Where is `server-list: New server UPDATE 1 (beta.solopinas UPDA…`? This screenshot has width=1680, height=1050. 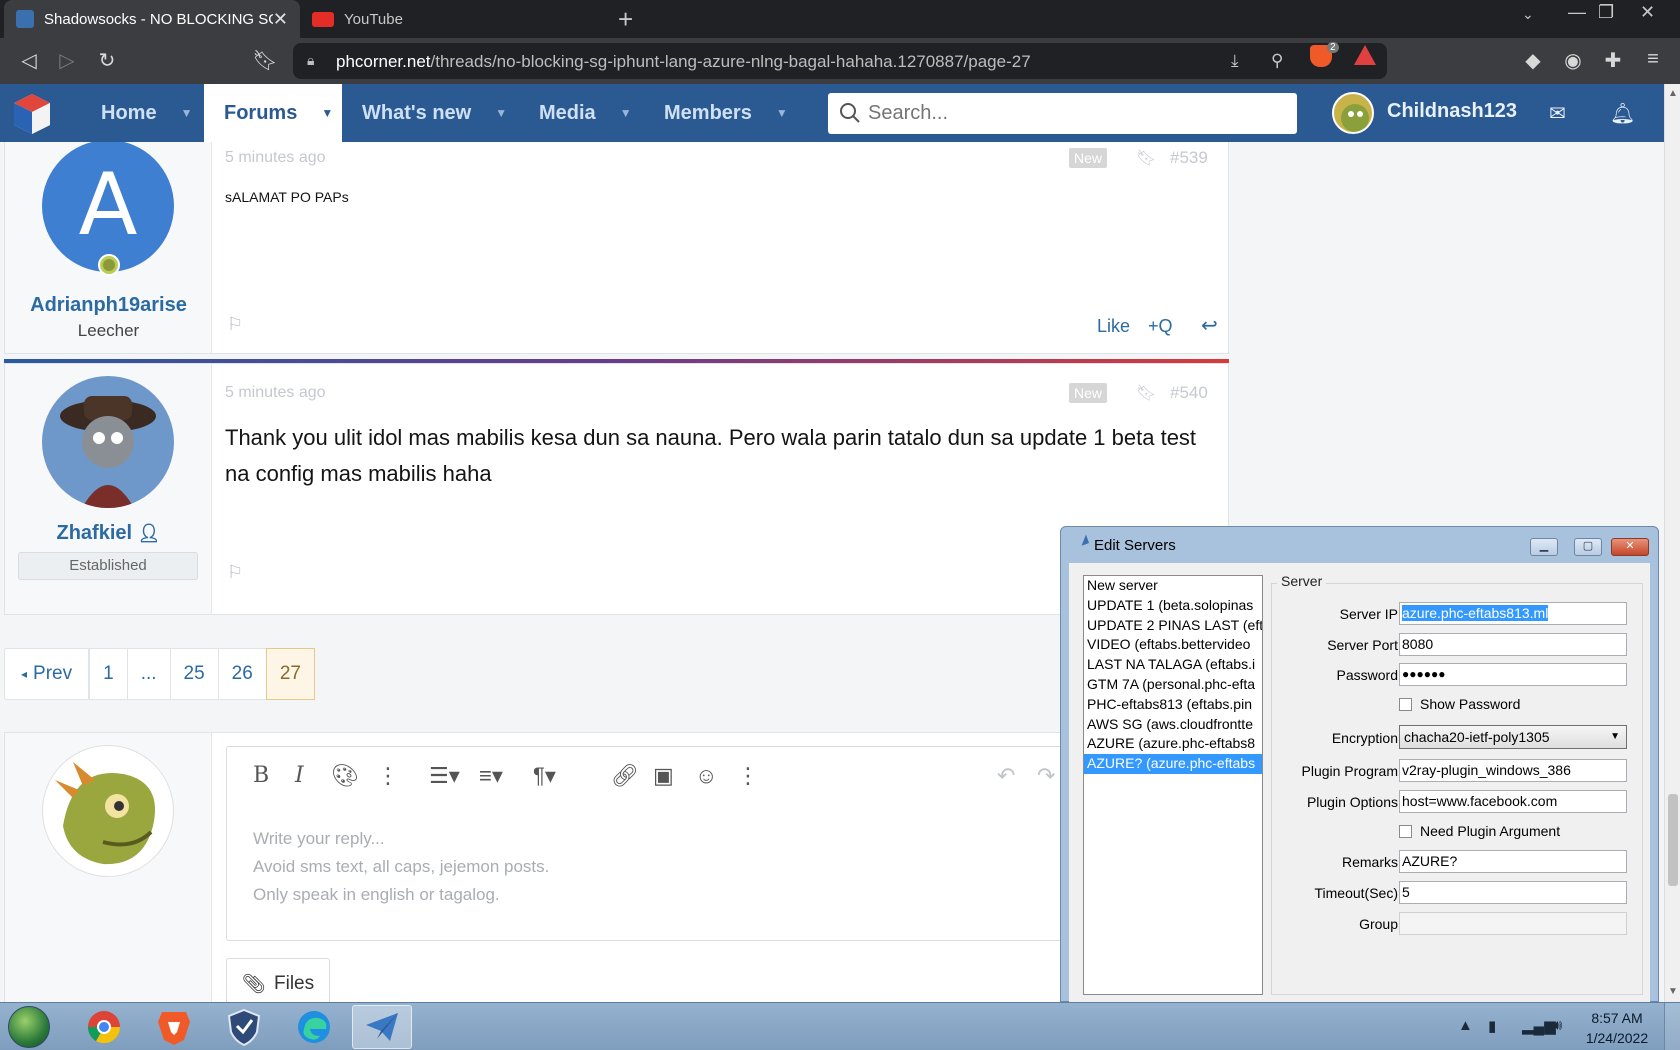
server-list: New server UPDATE 1 (beta.solopinas UPDA… is located at coordinates (1173, 785).